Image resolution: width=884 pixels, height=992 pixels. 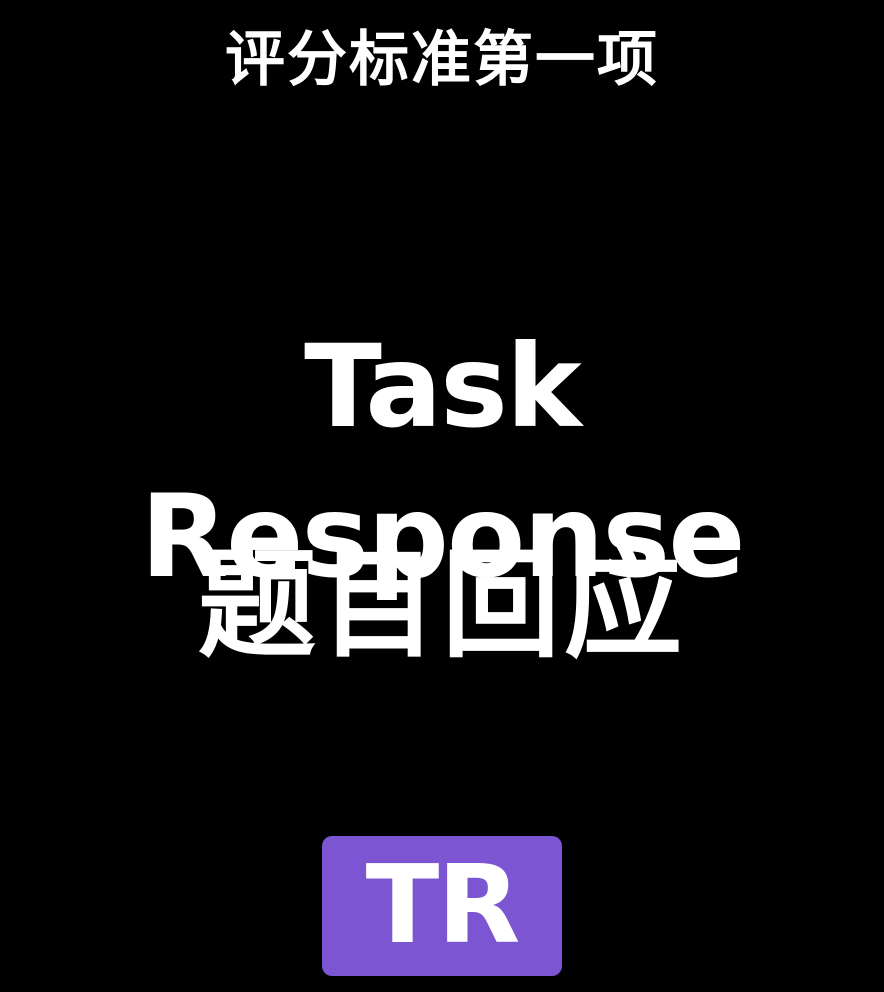 I want to click on slide-heading: 评分标准第一项, so click(x=442, y=60).